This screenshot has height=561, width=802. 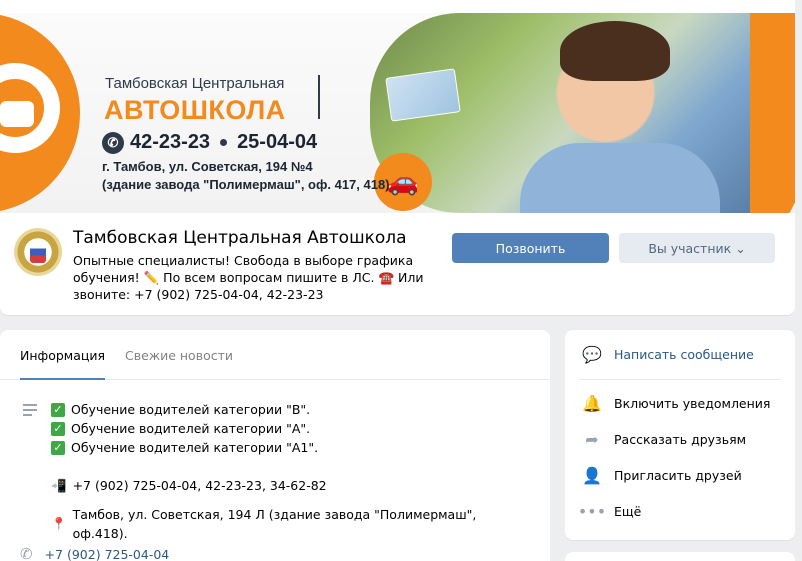 What do you see at coordinates (664, 439) in the screenshot?
I see `share-action: ➦ Рассказать друзьям` at bounding box center [664, 439].